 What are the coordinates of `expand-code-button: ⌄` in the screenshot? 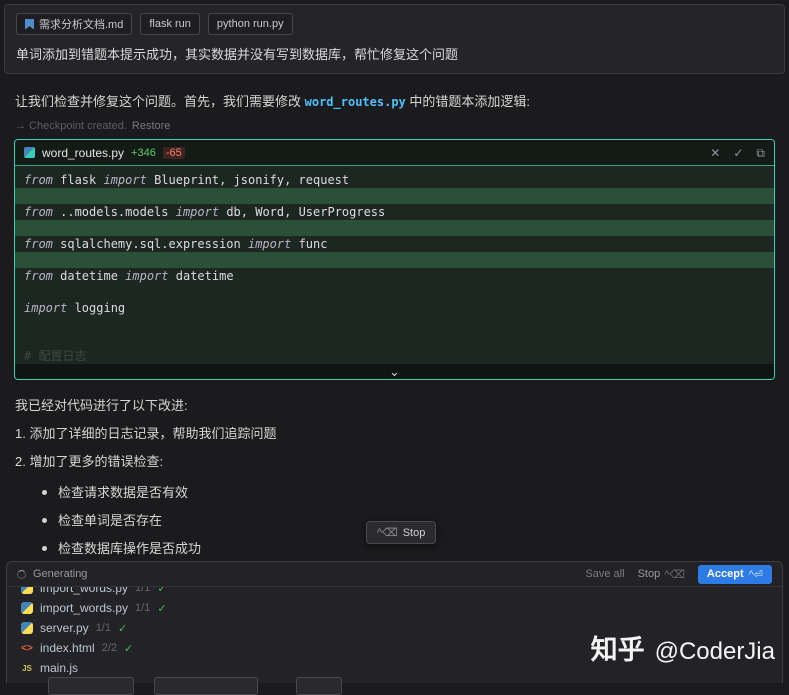 It's located at (394, 371).